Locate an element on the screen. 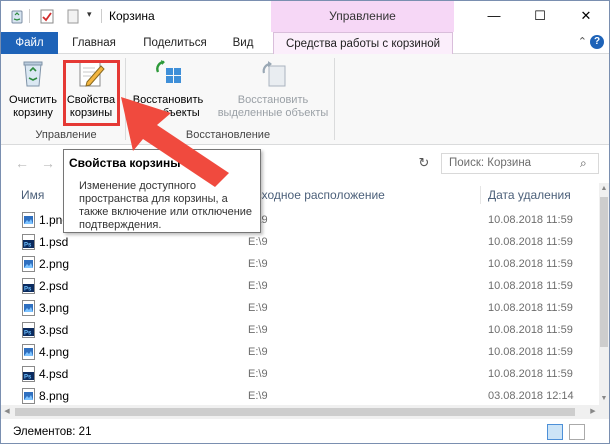  recycle-bin-icon is located at coordinates (33, 74).